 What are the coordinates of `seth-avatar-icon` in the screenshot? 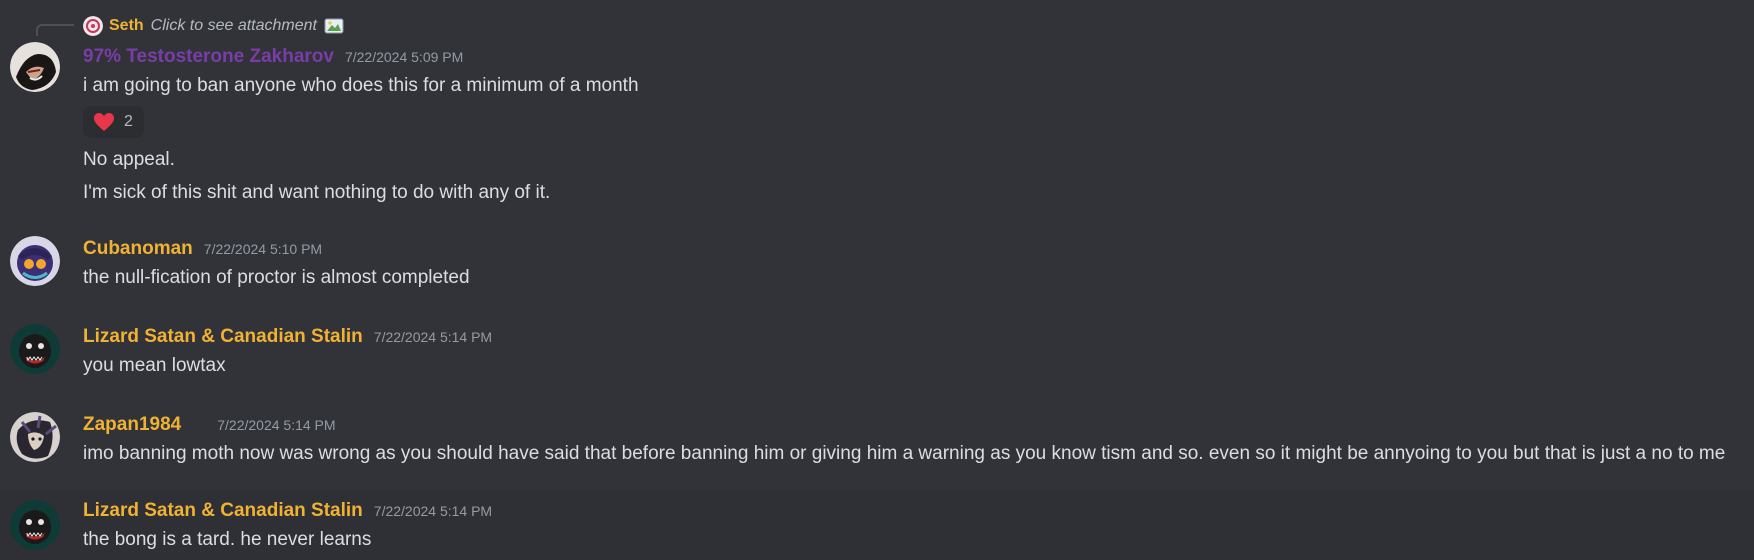 It's located at (93, 26).